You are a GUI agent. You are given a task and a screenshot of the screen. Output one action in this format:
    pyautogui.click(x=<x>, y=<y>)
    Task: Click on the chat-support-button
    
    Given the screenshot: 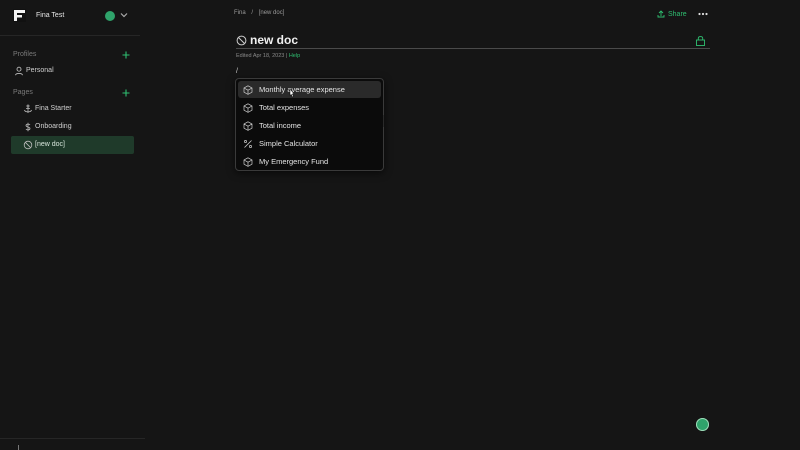 What is the action you would take?
    pyautogui.click(x=702, y=424)
    